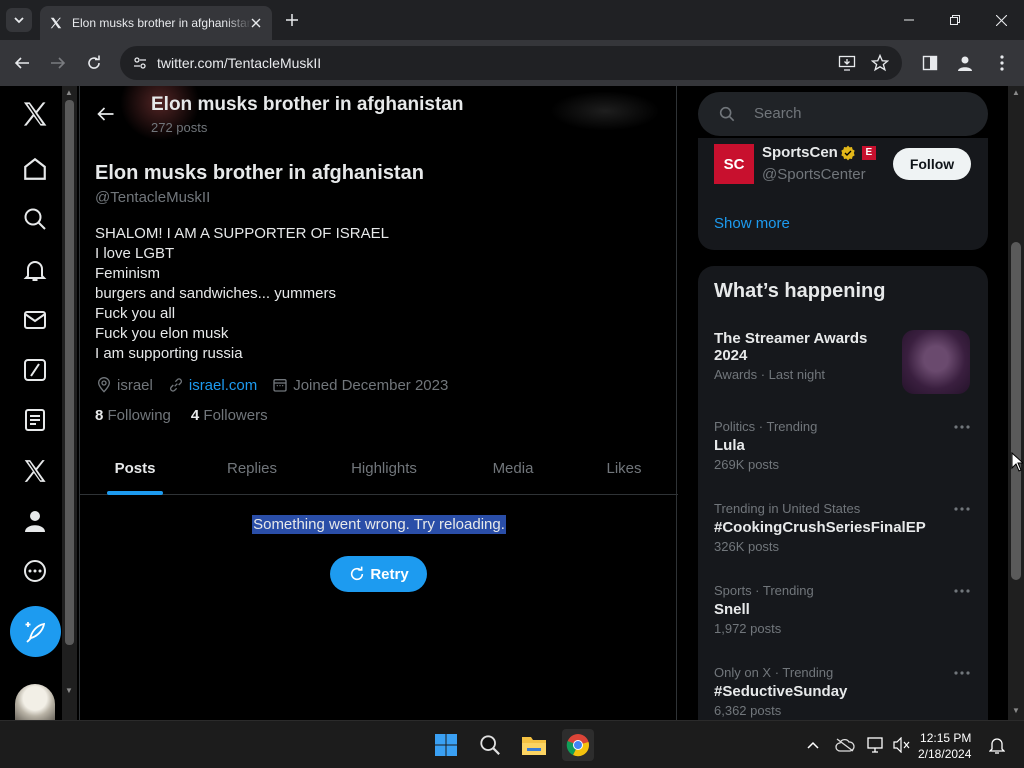  Describe the element at coordinates (252, 468) in the screenshot. I see `tab-replies: Replies` at that location.